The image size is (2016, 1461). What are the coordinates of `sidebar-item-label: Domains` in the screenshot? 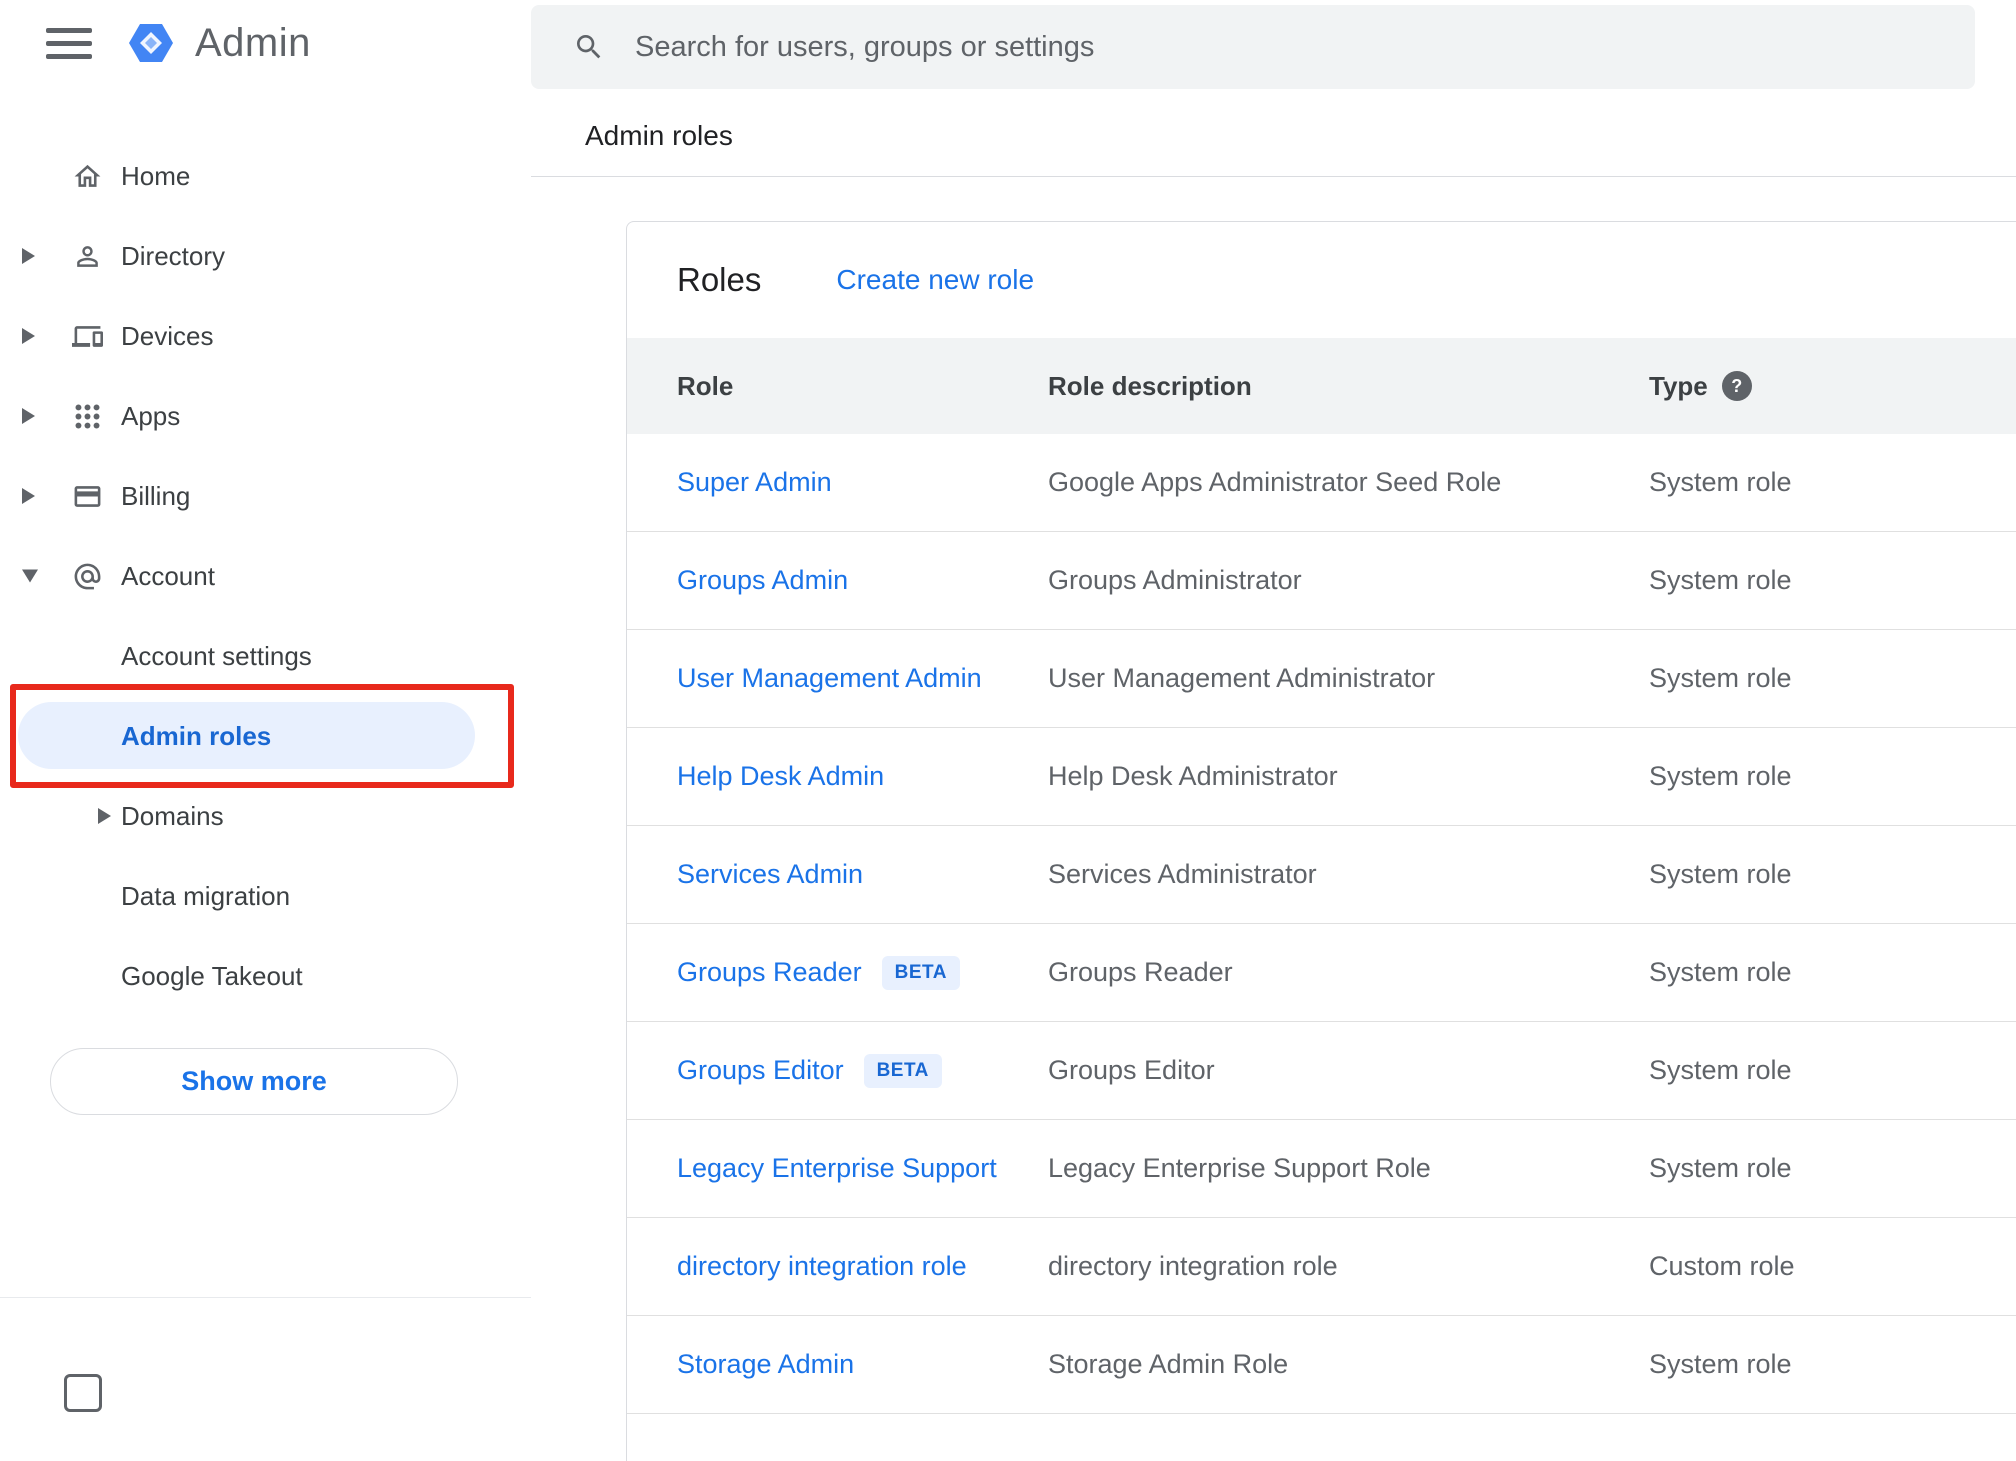 It's located at (172, 815).